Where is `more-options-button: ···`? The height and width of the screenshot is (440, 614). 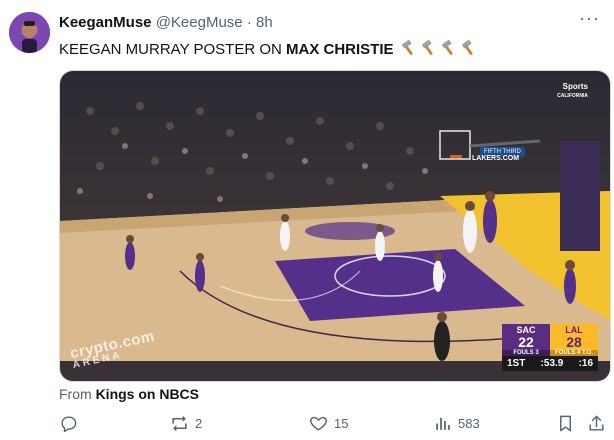 more-options-button: ··· is located at coordinates (589, 18).